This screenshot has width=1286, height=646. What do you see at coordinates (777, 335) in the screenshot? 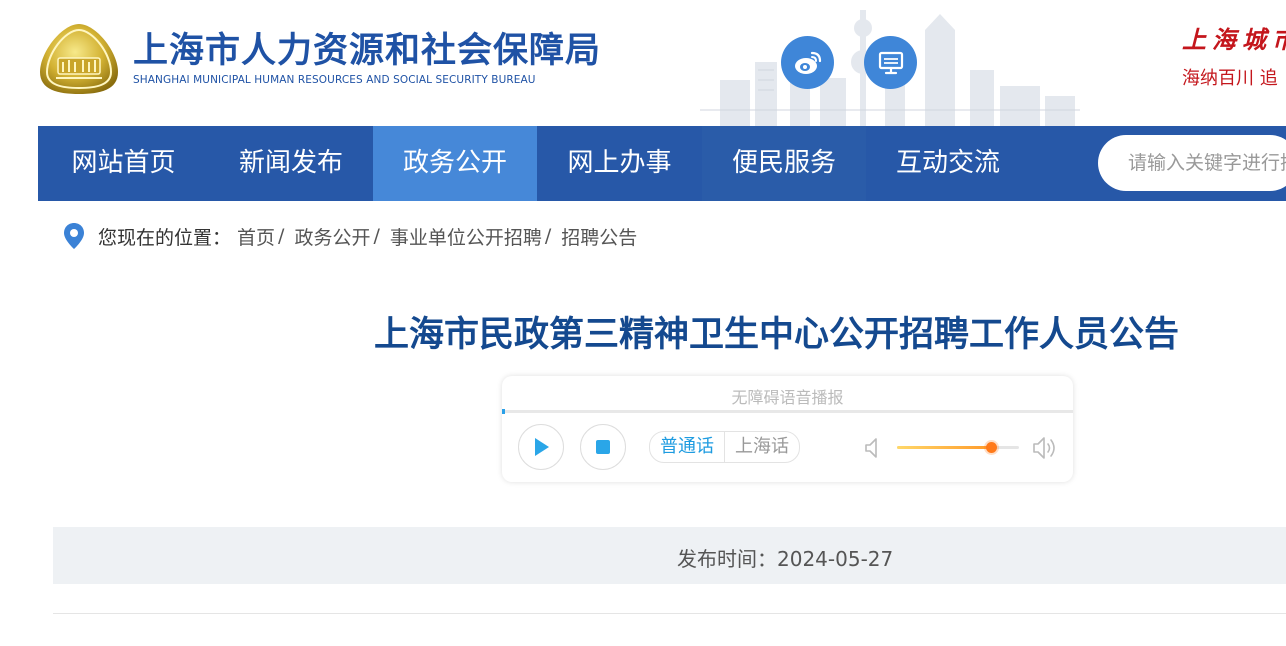
I see `article-title: 上海市民政第三精神卫生中心公开招聘工作人员公告` at bounding box center [777, 335].